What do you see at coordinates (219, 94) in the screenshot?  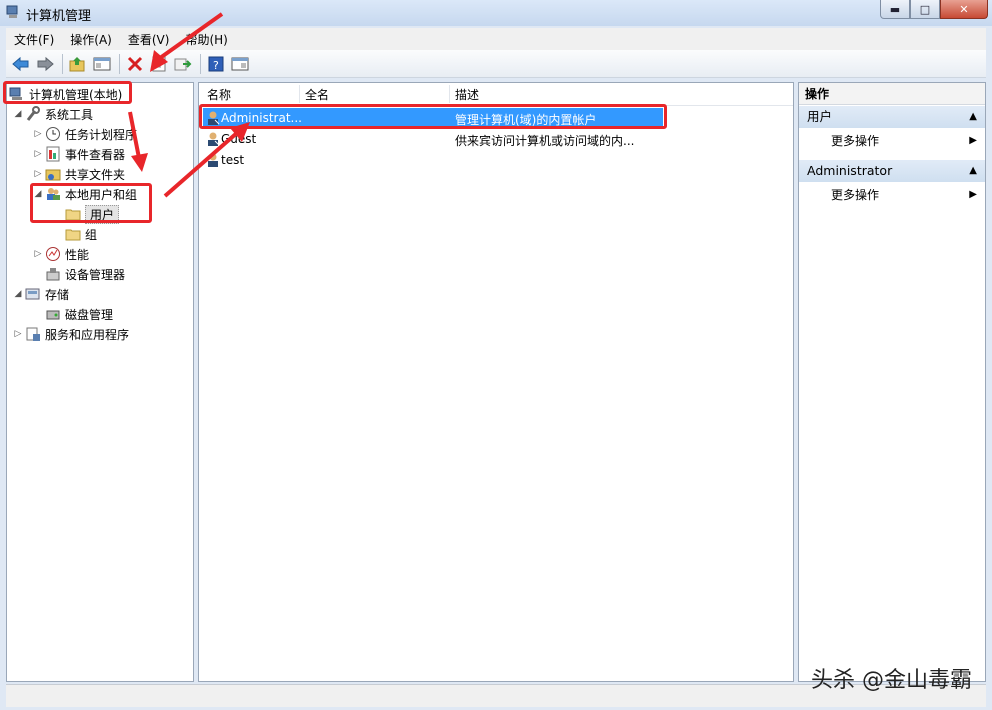 I see `column-name: 名称` at bounding box center [219, 94].